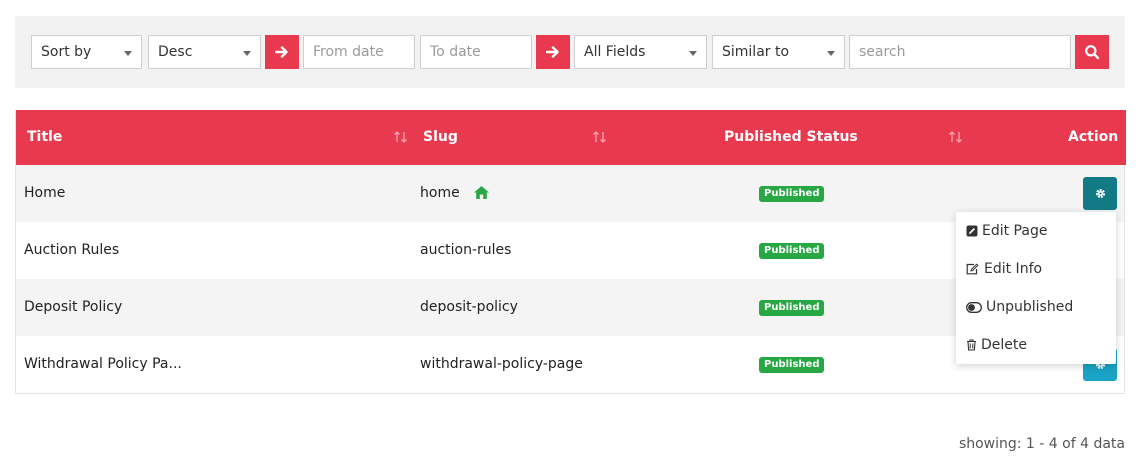 Image resolution: width=1140 pixels, height=471 pixels. I want to click on match-select: Similar to, so click(778, 52).